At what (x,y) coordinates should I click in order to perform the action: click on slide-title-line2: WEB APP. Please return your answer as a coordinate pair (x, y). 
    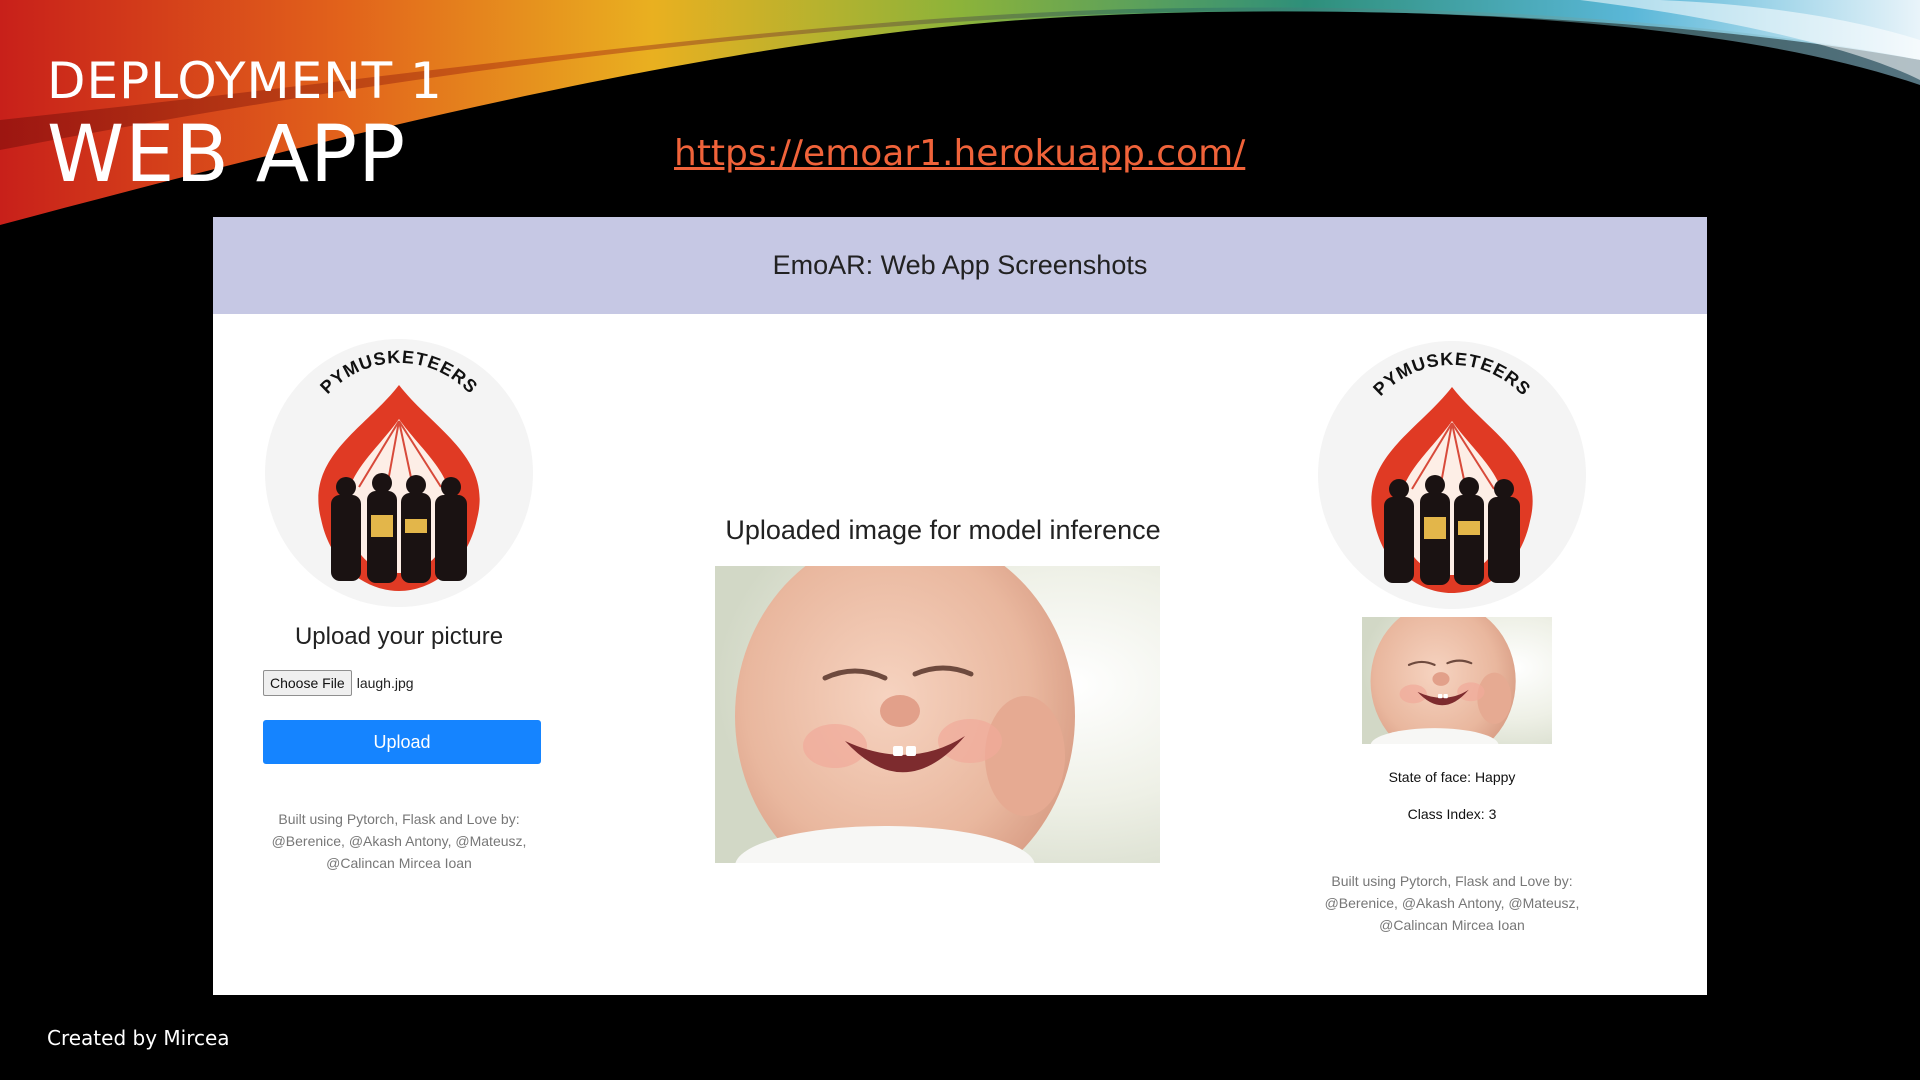
    Looking at the image, I should click on (227, 155).